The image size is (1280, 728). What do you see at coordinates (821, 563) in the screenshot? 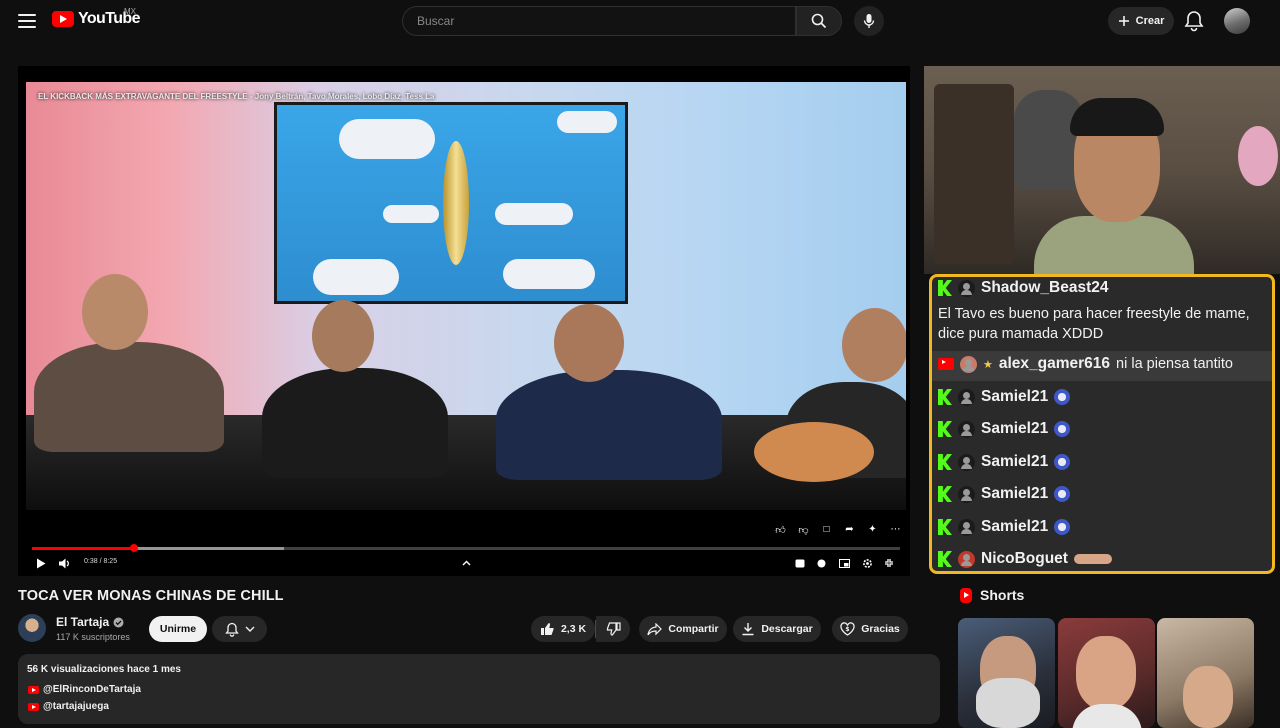
I see `autoplay-toggle` at bounding box center [821, 563].